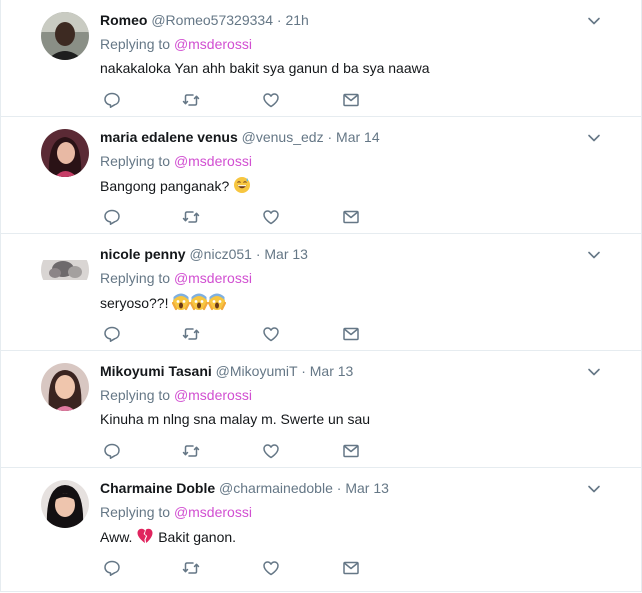 The width and height of the screenshot is (642, 593). Describe the element at coordinates (197, 537) in the screenshot. I see `tweet-text-content: Bakit ganon.` at that location.